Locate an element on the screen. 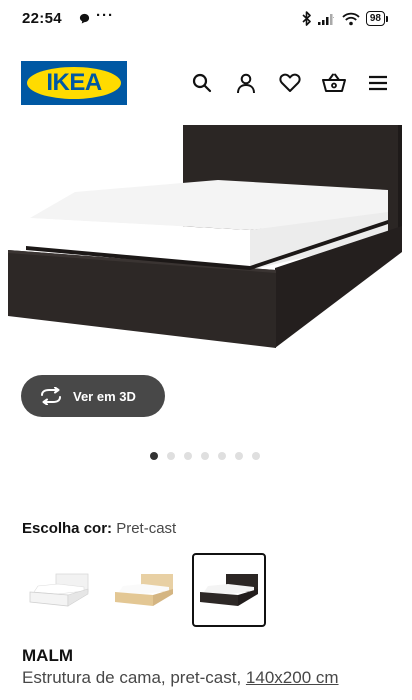  heart-icon is located at coordinates (290, 83).